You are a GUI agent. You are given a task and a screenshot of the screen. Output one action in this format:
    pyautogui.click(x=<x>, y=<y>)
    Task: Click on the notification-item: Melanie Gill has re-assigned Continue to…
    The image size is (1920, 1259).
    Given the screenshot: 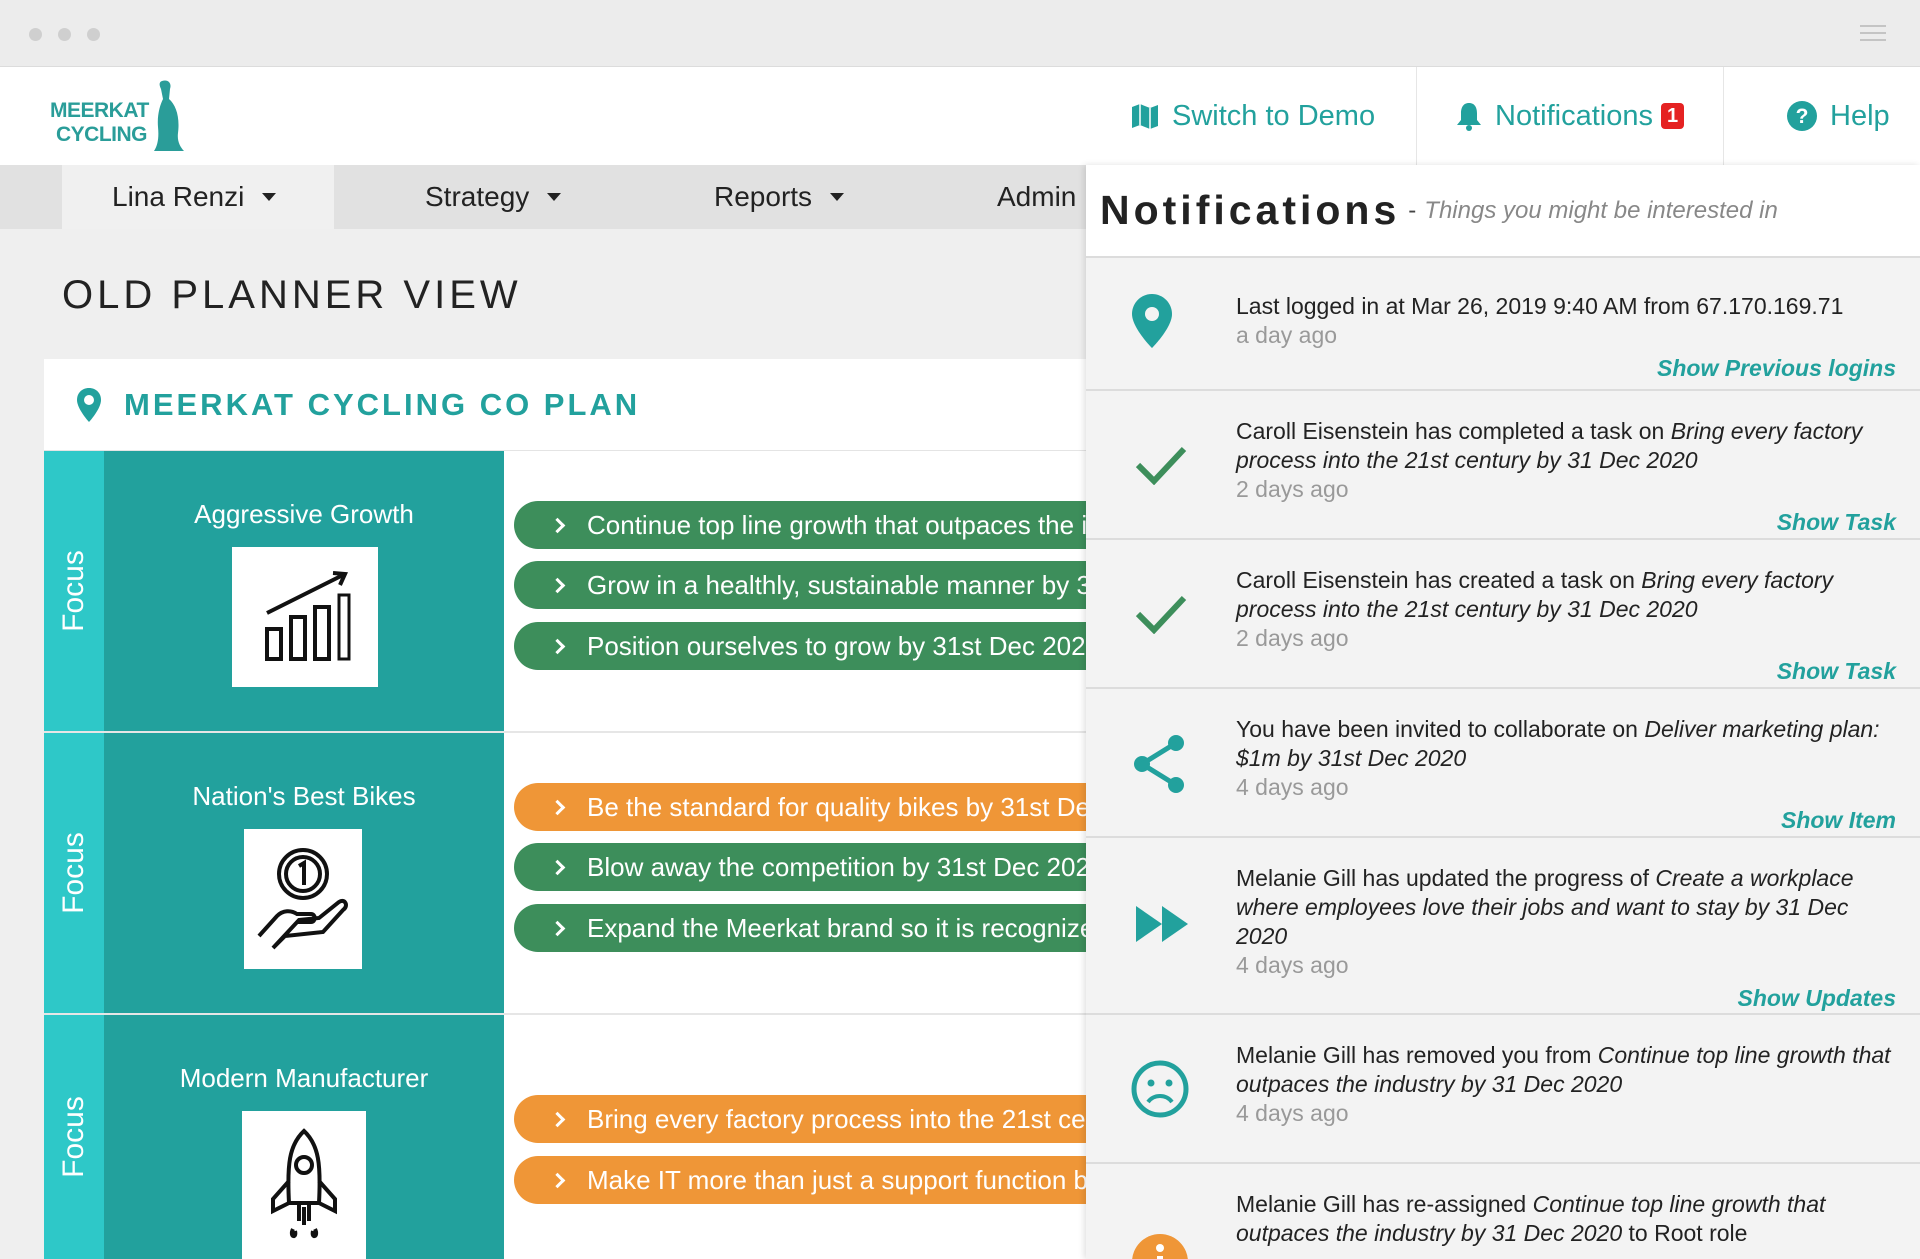 What is the action you would take?
    pyautogui.click(x=1503, y=1211)
    